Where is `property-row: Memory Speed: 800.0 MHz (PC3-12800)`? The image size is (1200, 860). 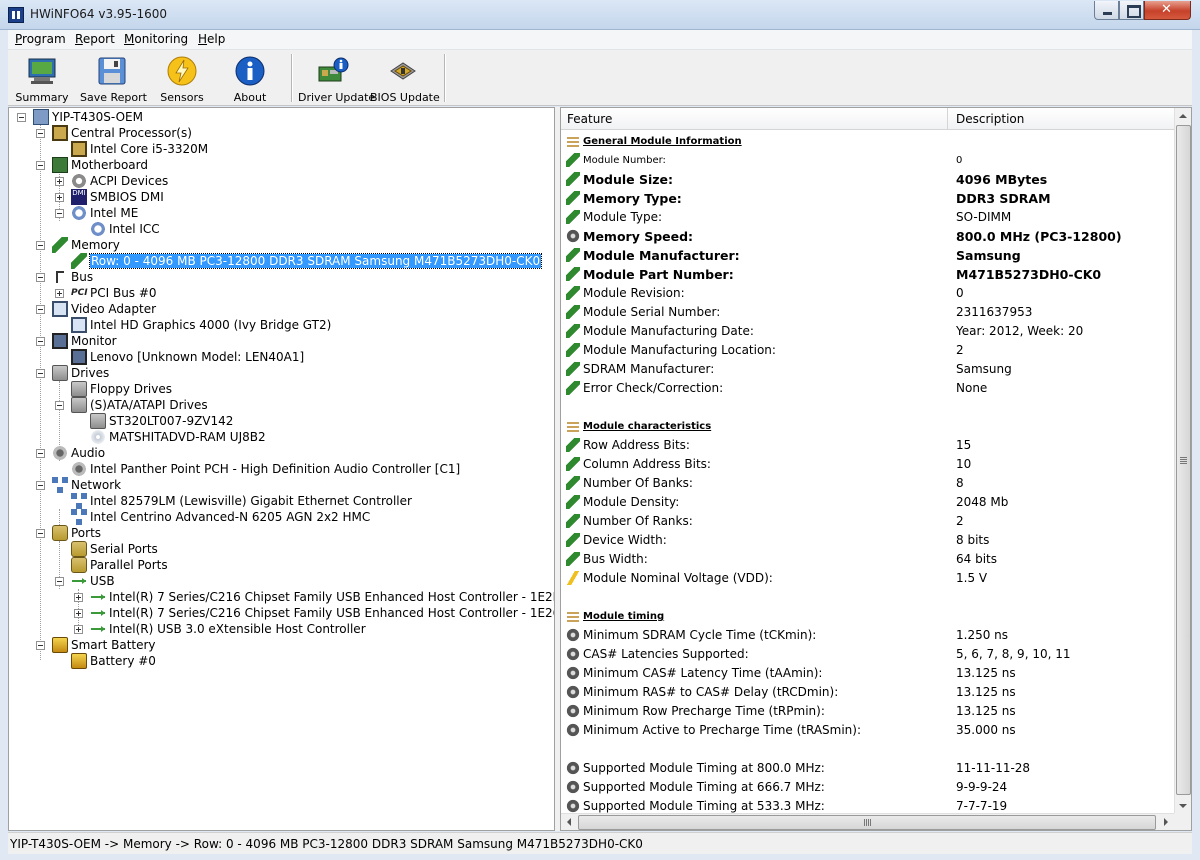 property-row: Memory Speed: 800.0 MHz (PC3-12800) is located at coordinates (868, 236).